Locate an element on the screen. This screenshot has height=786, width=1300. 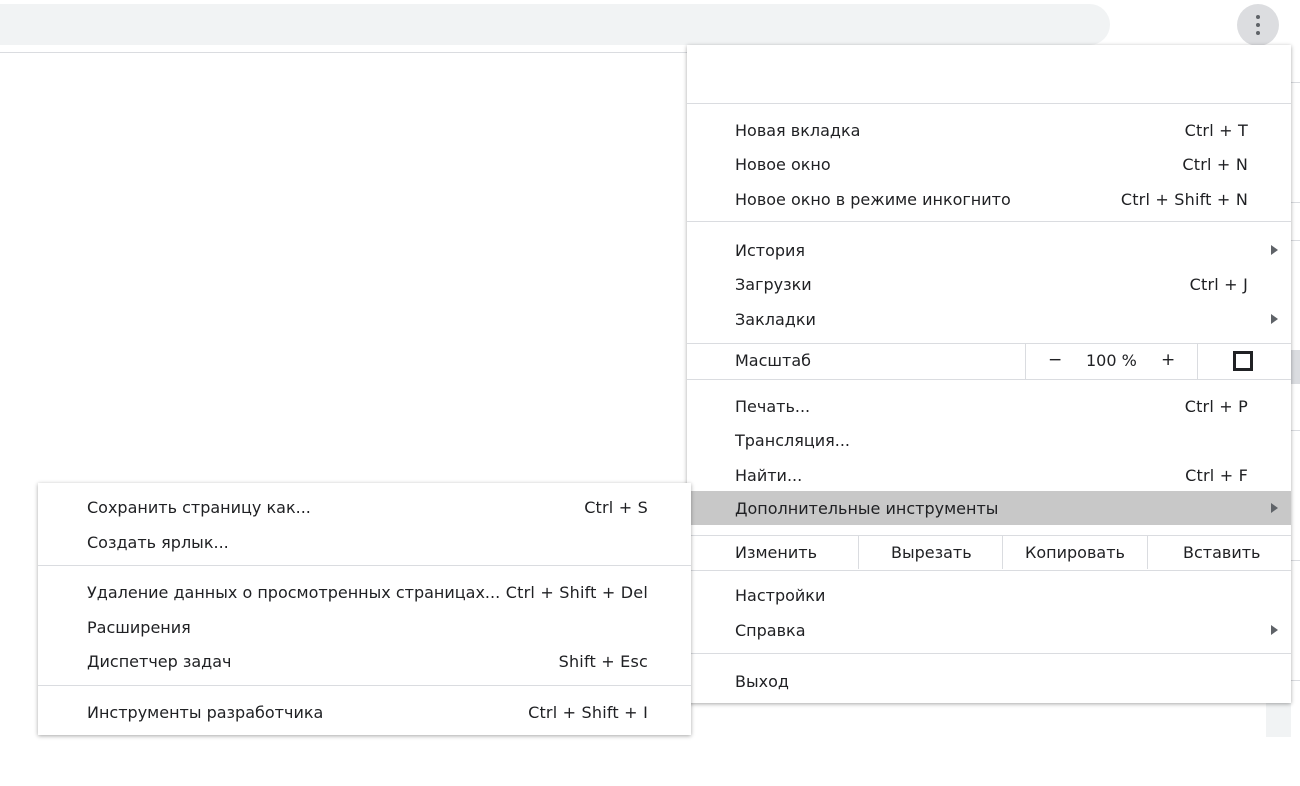
menu-item-new-window: Новое окно Ctrl + N is located at coordinates (989, 164).